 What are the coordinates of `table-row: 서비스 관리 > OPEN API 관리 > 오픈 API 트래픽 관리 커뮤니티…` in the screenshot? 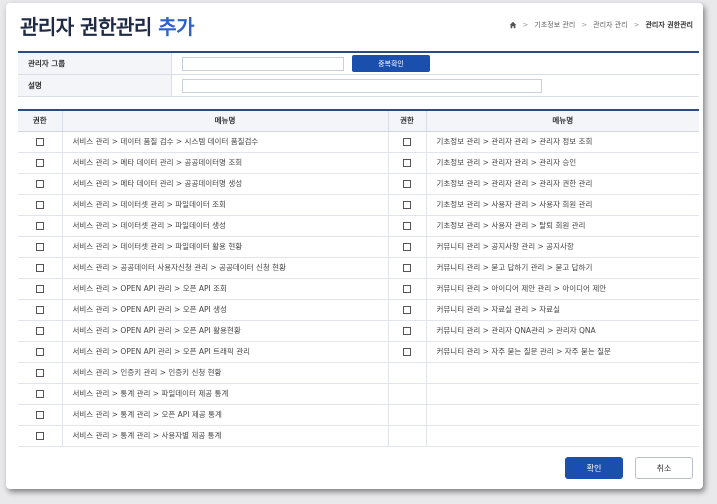 It's located at (358, 352).